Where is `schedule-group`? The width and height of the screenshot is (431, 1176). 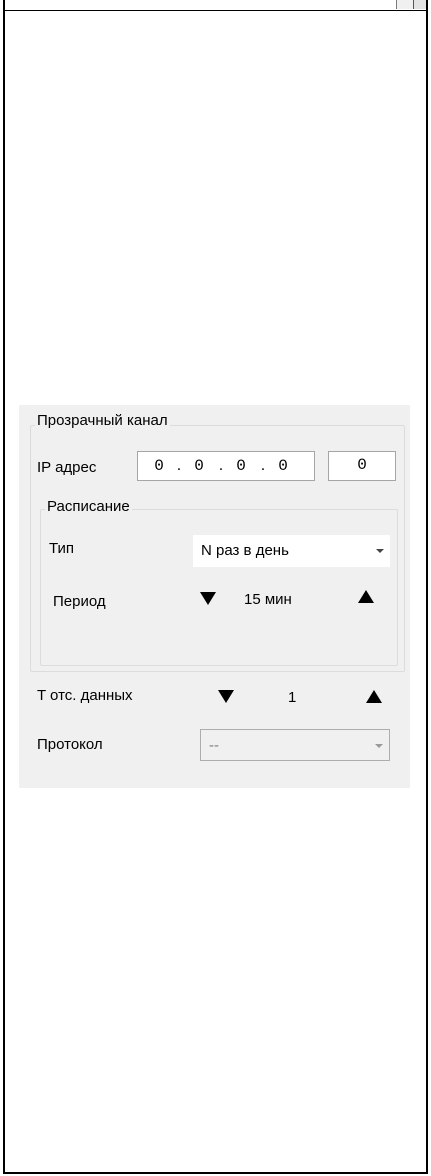 schedule-group is located at coordinates (219, 587).